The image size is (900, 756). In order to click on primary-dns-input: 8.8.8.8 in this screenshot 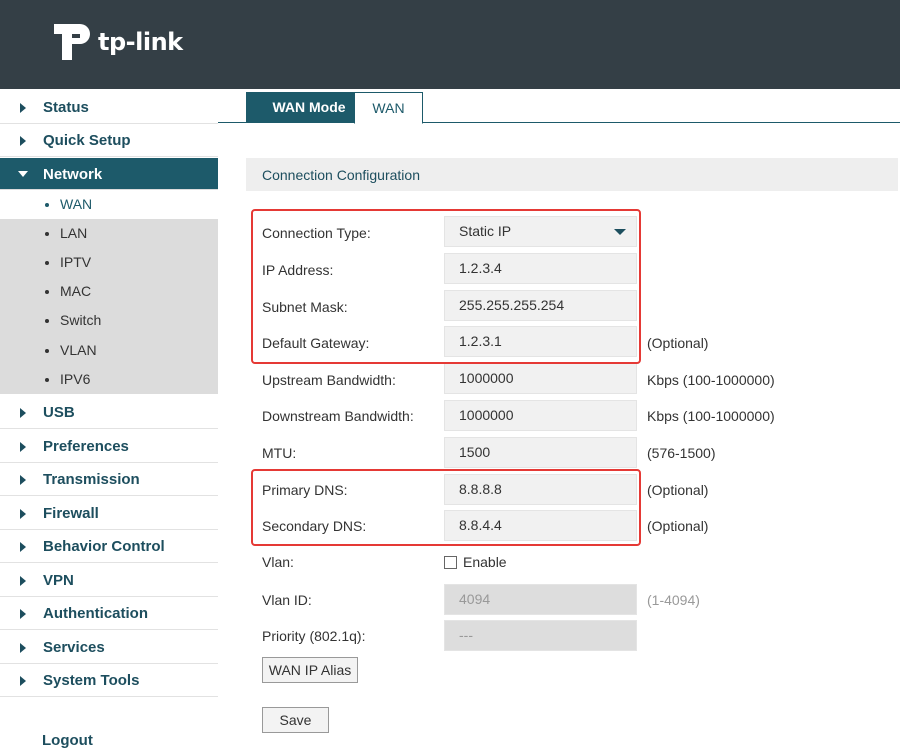, I will do `click(540, 489)`.